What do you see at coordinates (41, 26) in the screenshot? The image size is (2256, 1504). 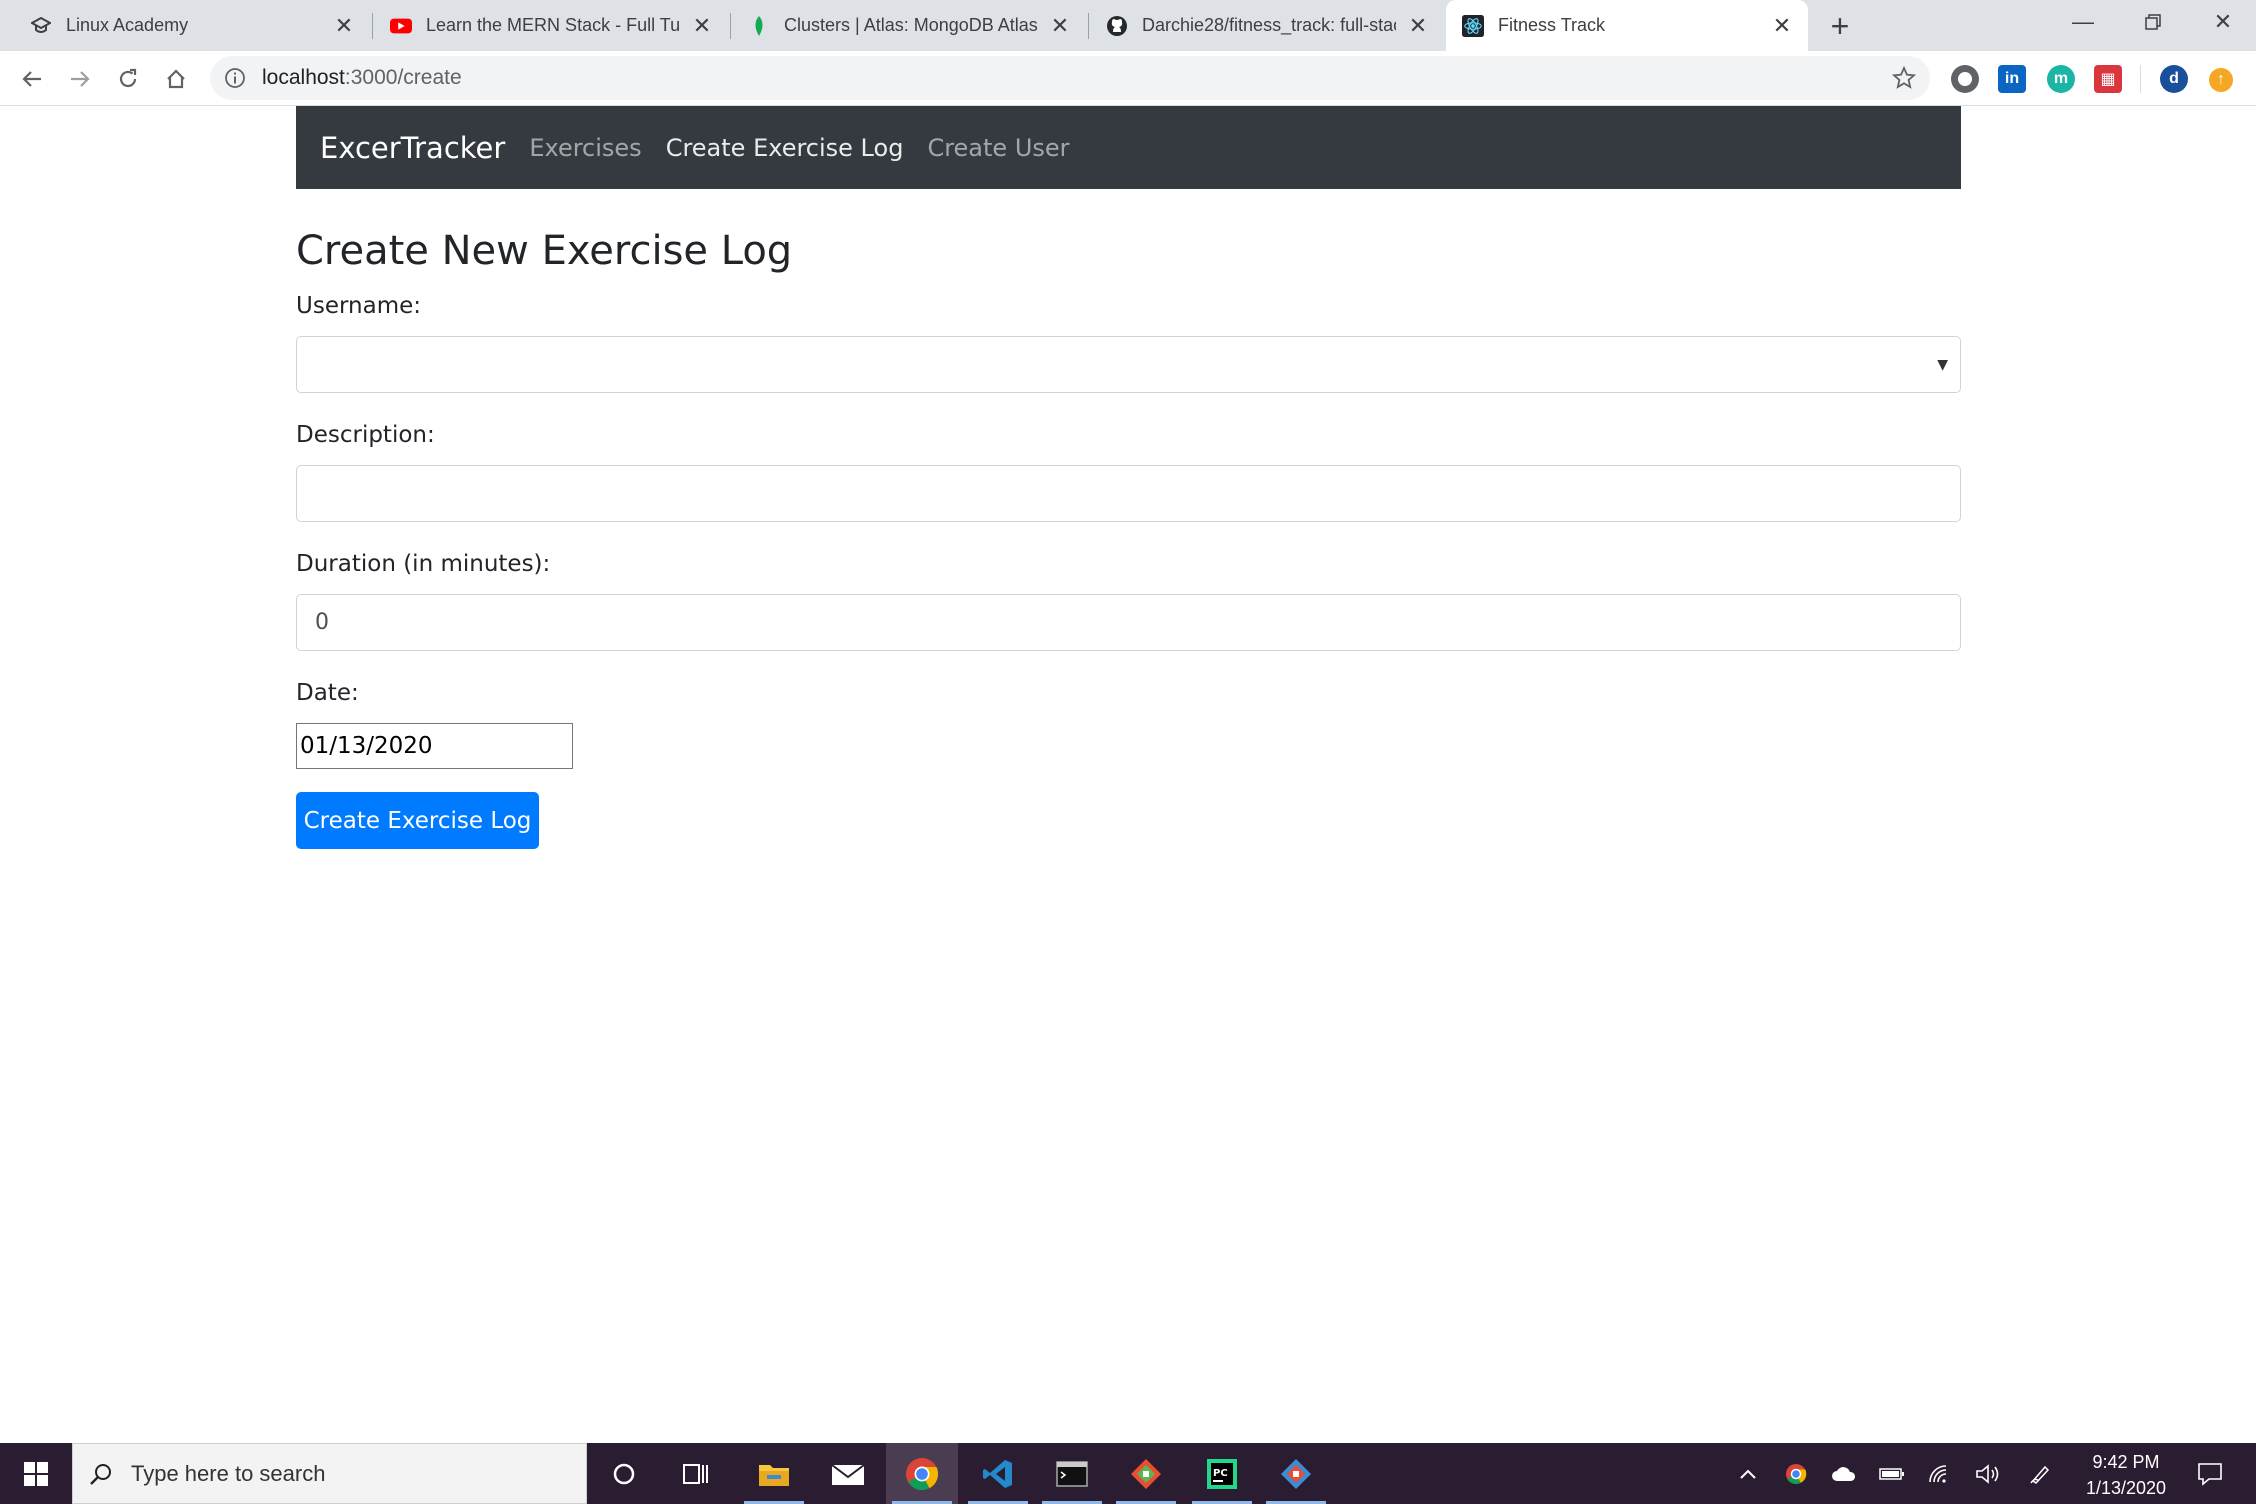 I see `graduation-cap-icon` at bounding box center [41, 26].